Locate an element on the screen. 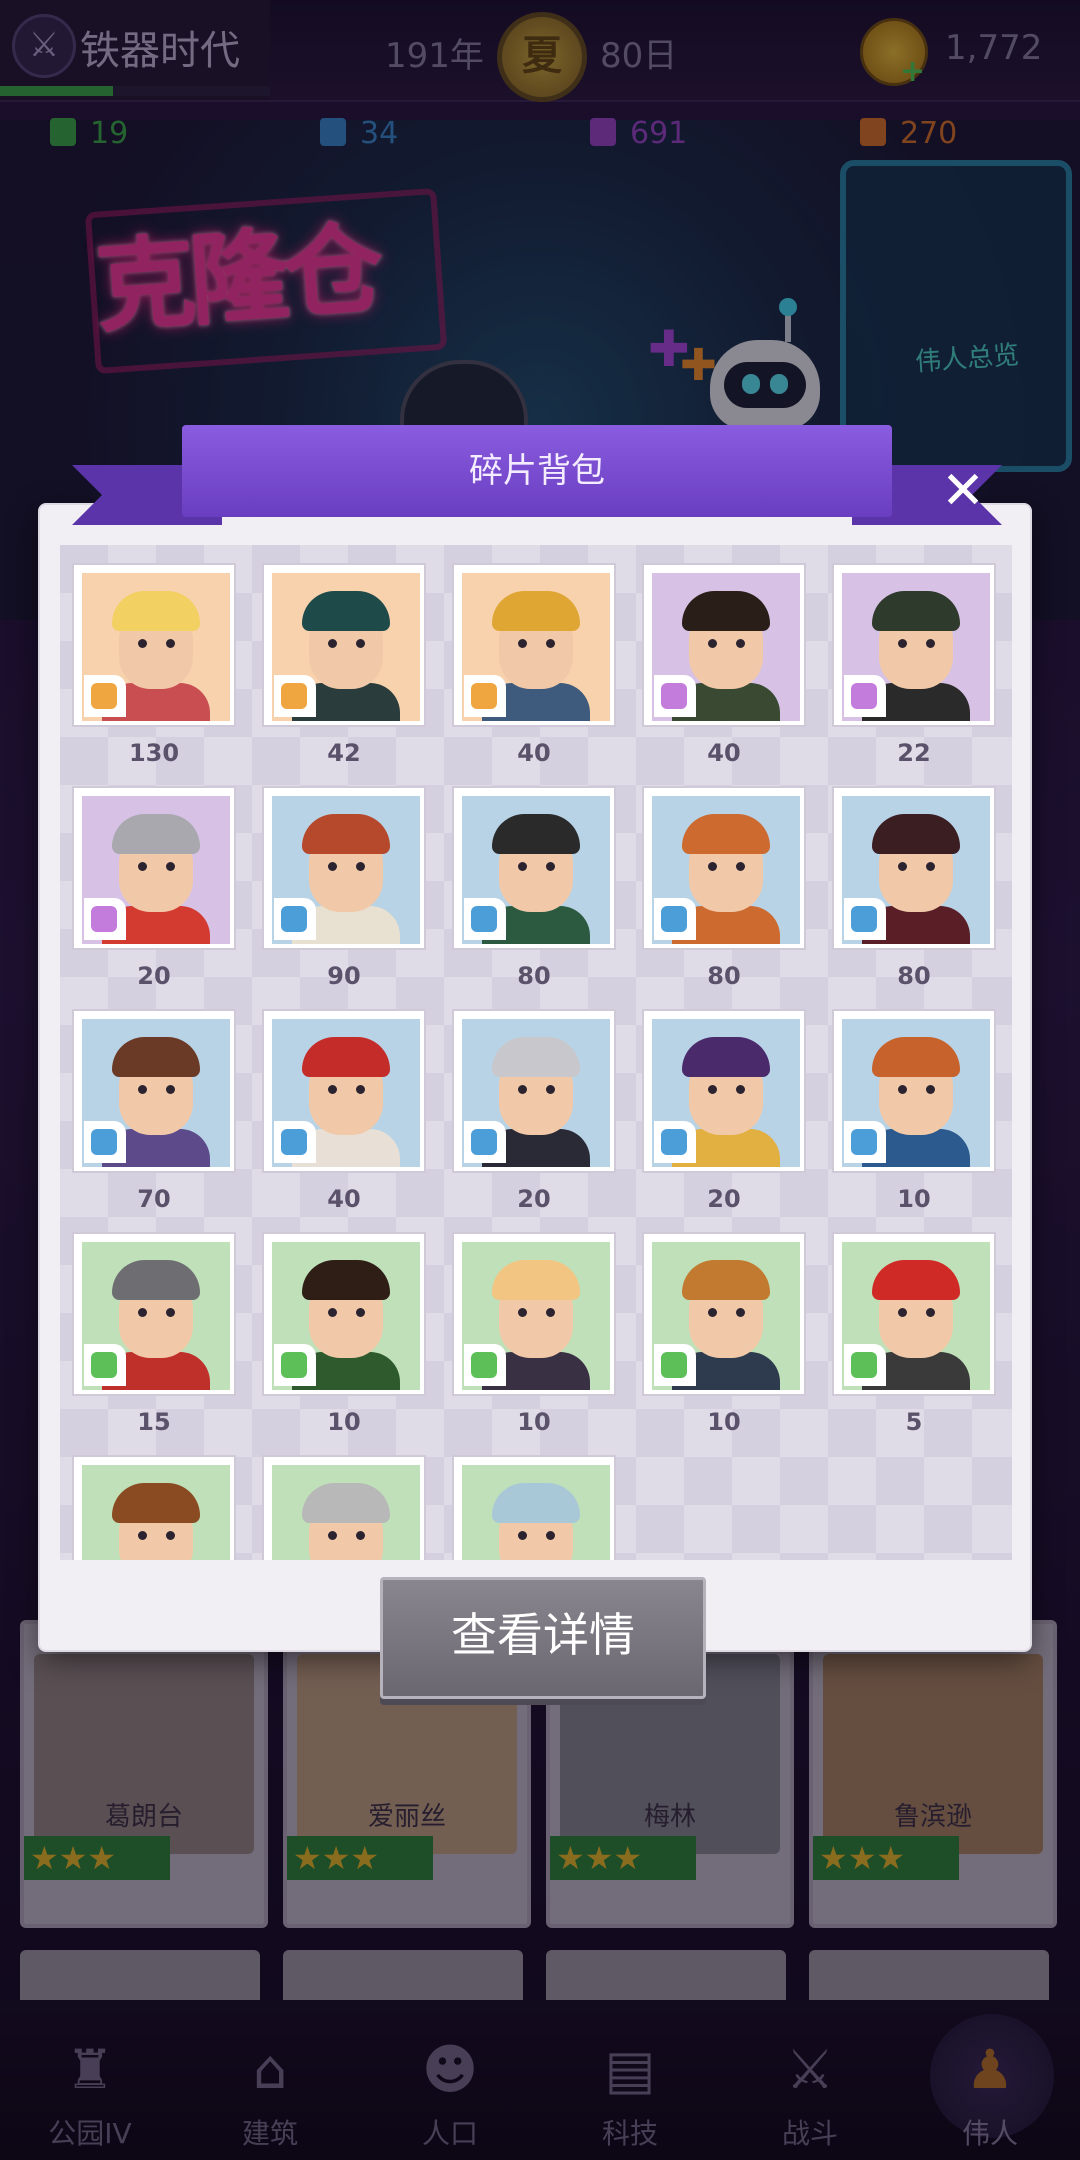 The height and width of the screenshot is (2160, 1080). fragment-count: 130 is located at coordinates (154, 753).